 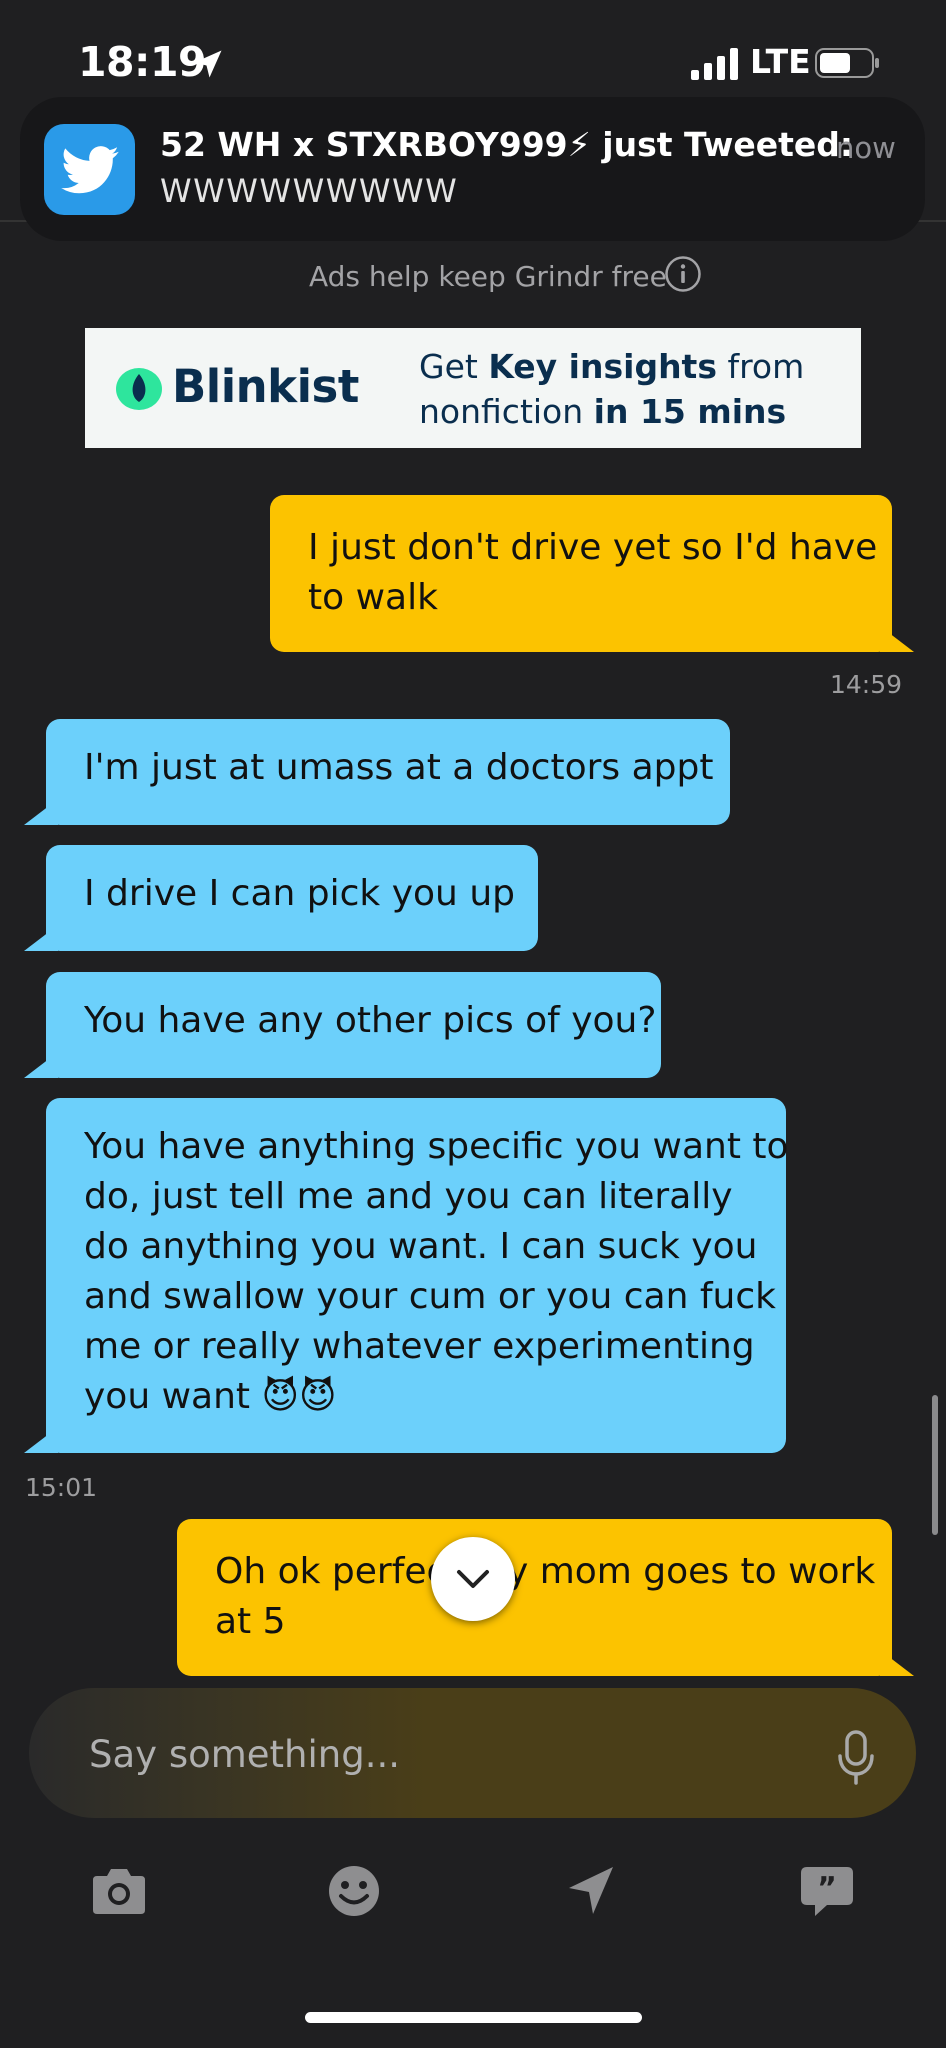 I want to click on message-timestamp: 15:01, so click(x=61, y=1487).